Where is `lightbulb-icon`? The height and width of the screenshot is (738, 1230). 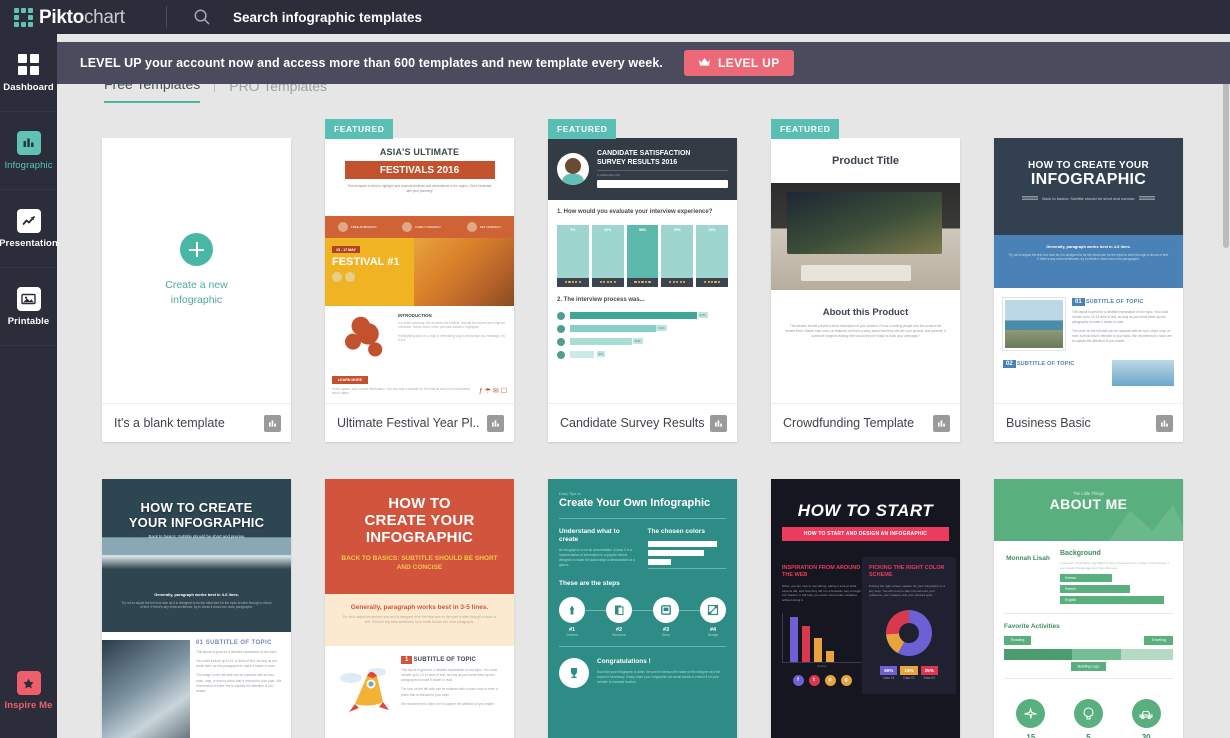
lightbulb-icon is located at coordinates (572, 610).